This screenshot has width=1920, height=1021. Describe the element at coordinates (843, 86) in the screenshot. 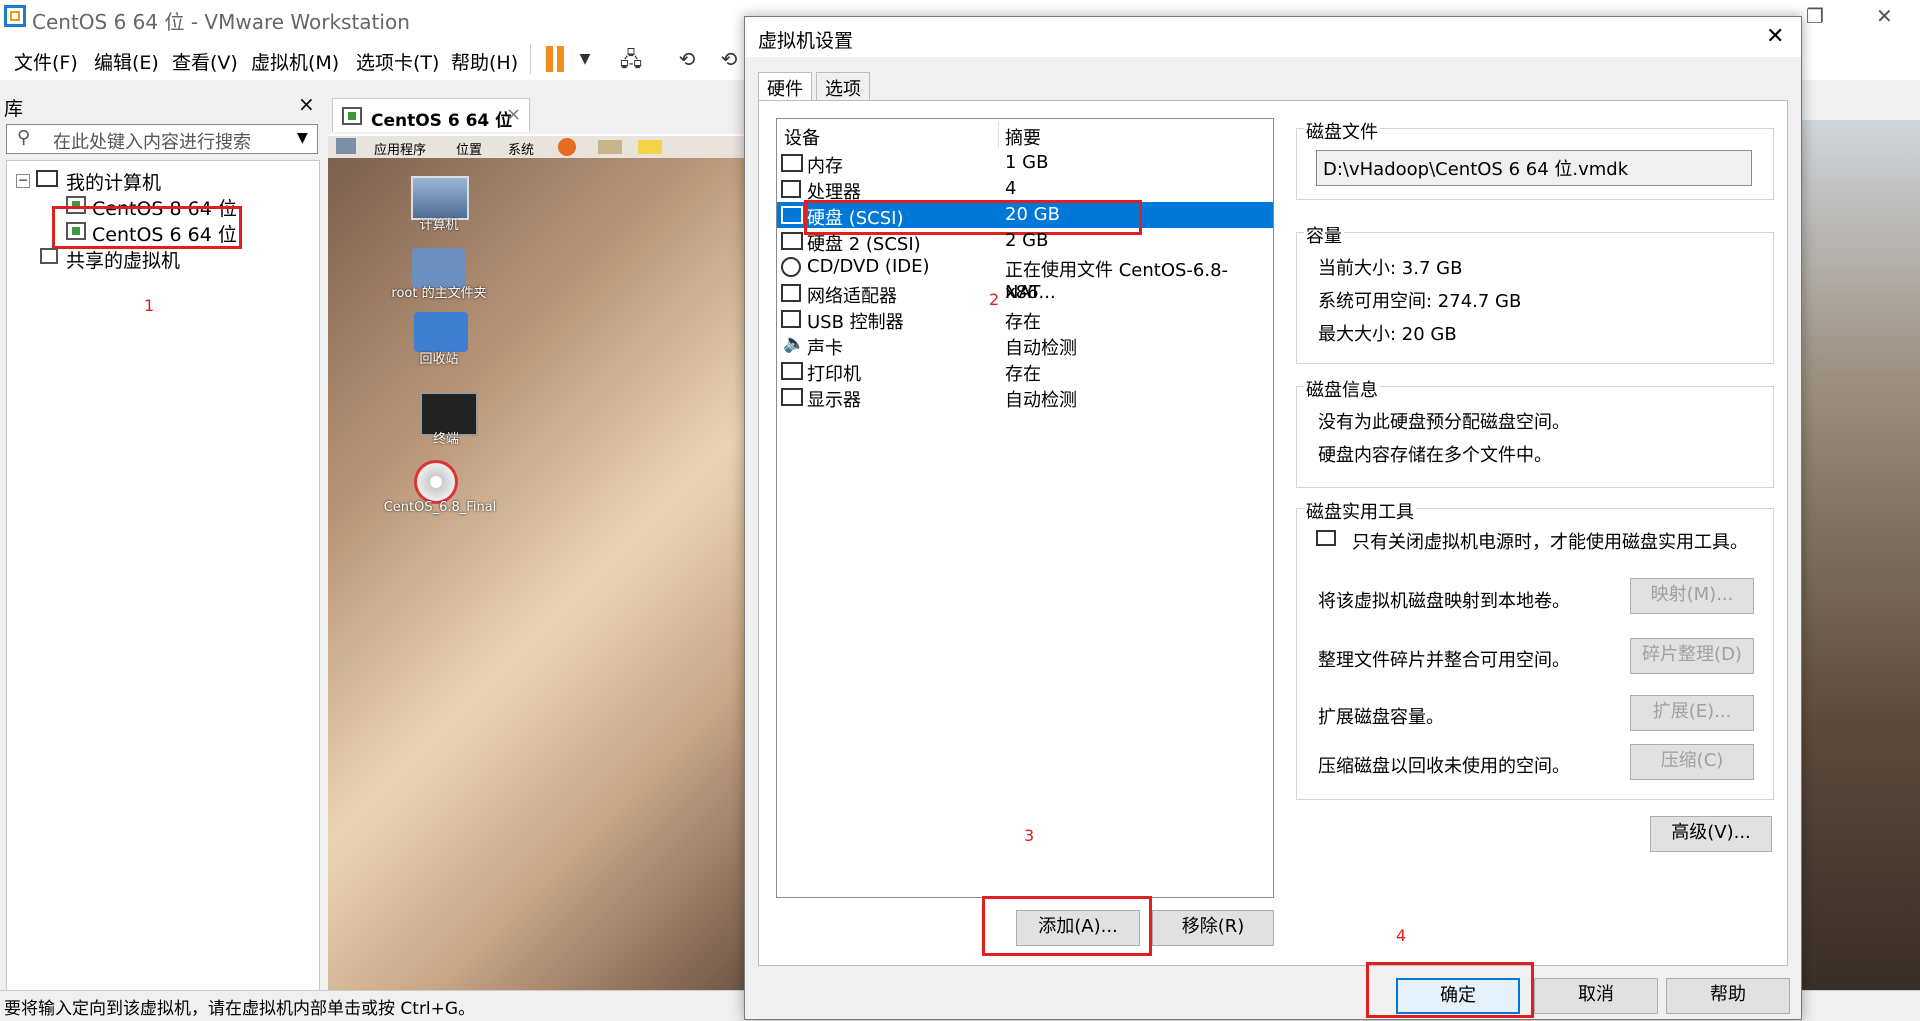

I see `tab-options: 选项` at that location.